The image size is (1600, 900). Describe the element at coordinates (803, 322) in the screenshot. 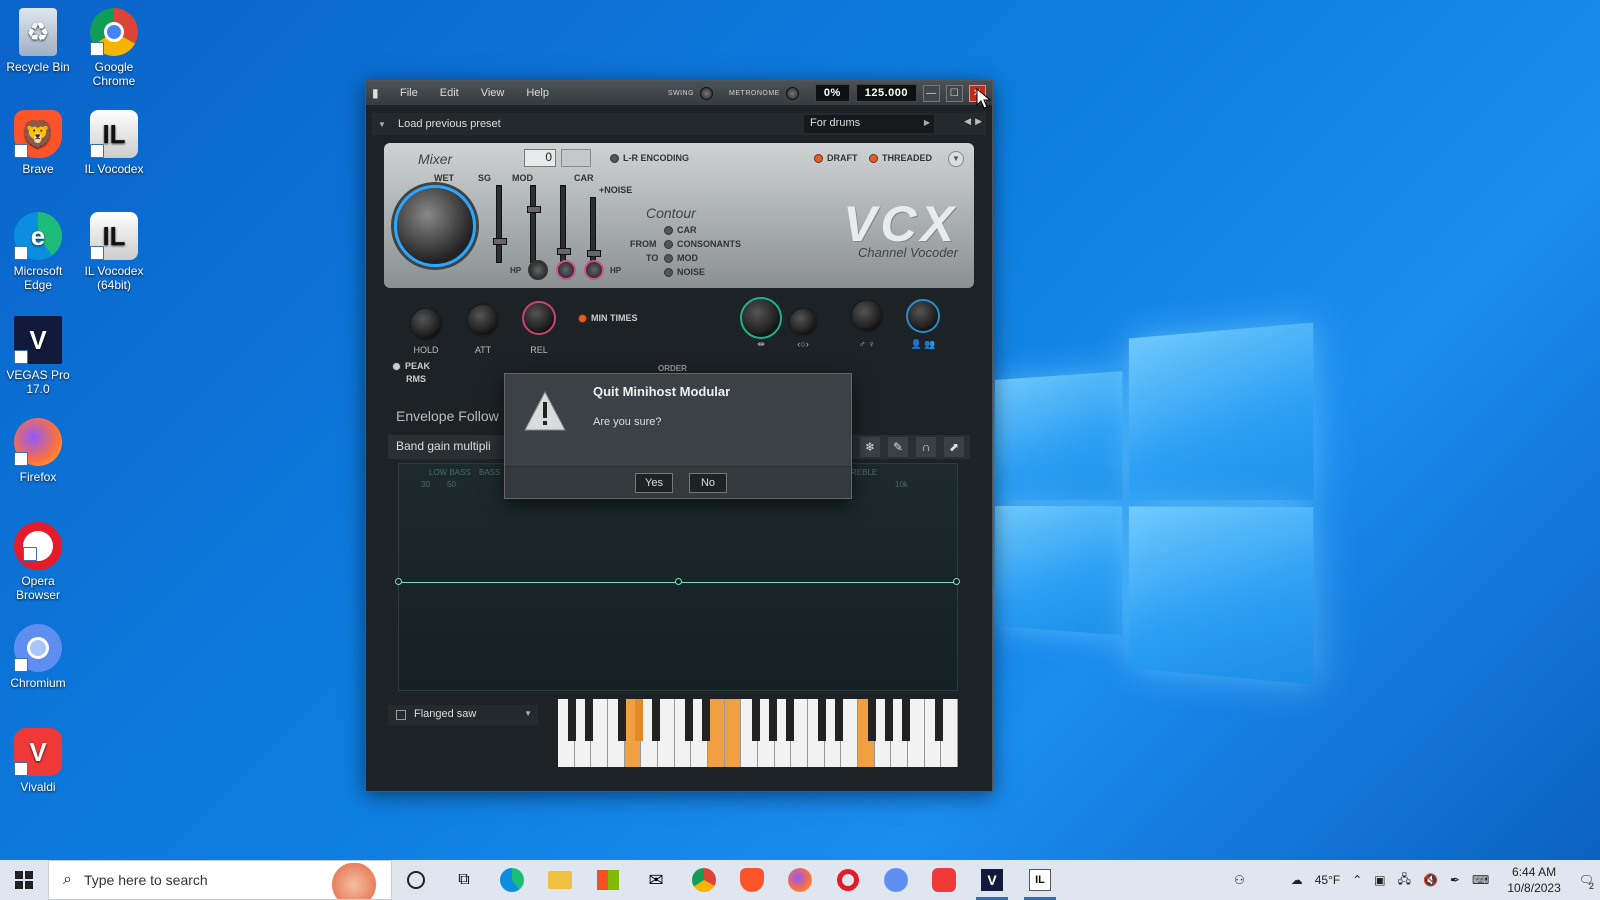

I see `stereo-knob` at that location.